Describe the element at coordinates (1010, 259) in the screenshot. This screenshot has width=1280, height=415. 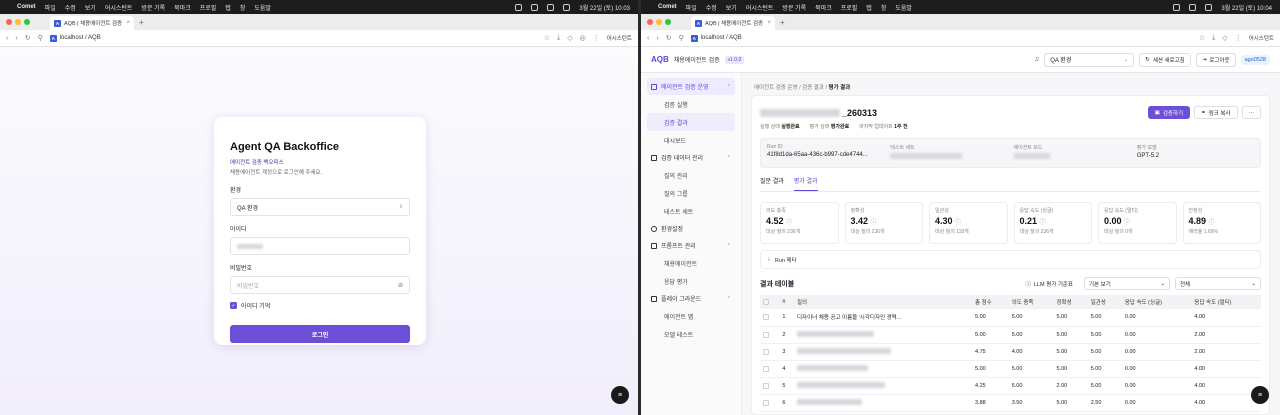
I see `run-meta-collapsible: › Run 메타` at that location.